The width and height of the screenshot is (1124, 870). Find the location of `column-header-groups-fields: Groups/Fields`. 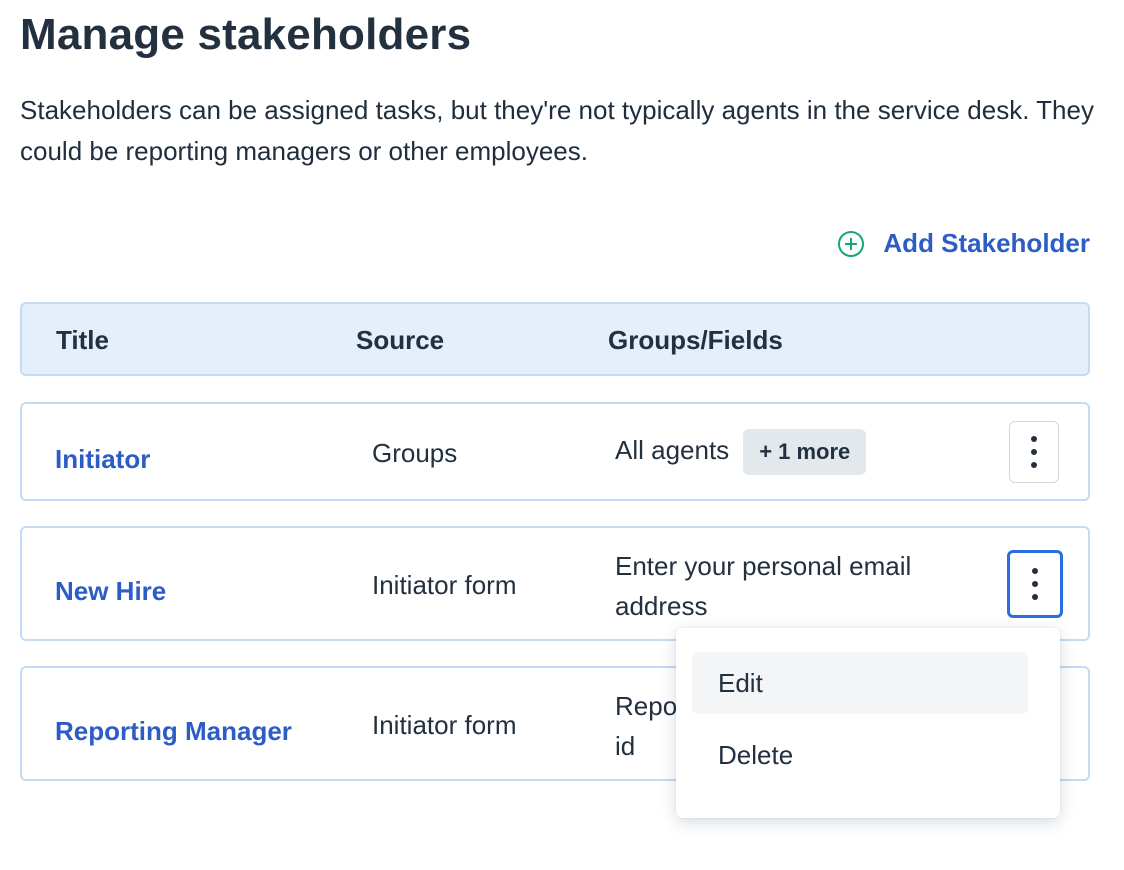

column-header-groups-fields: Groups/Fields is located at coordinates (695, 340).